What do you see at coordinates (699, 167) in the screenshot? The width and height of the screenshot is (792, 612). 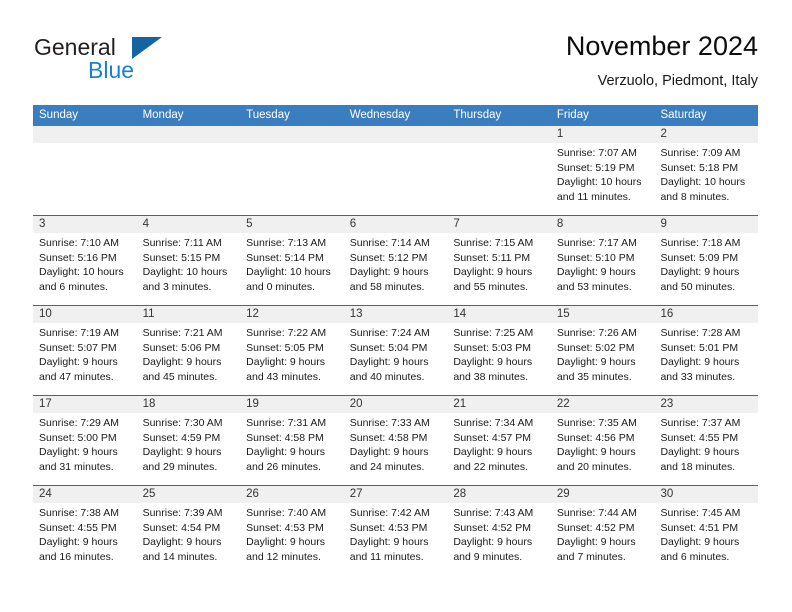 I see `sunset-text: Sunset: 5:18 PM` at bounding box center [699, 167].